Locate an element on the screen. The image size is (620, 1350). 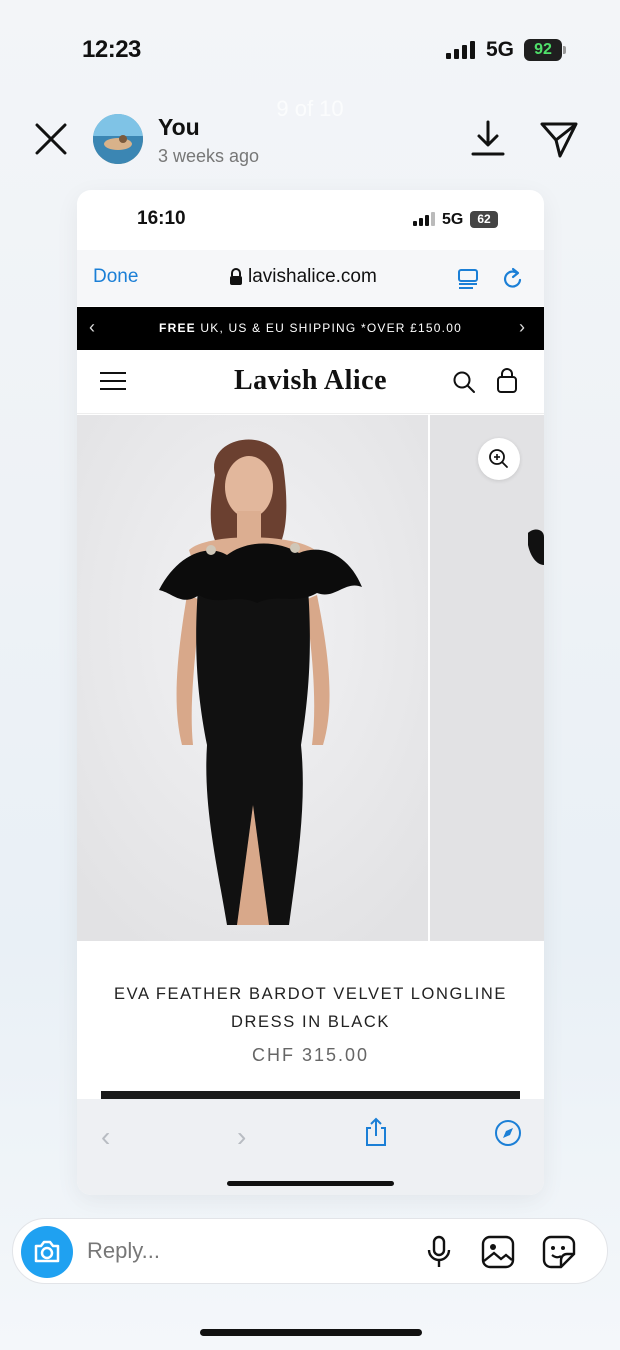
send-icon is located at coordinates (559, 139).